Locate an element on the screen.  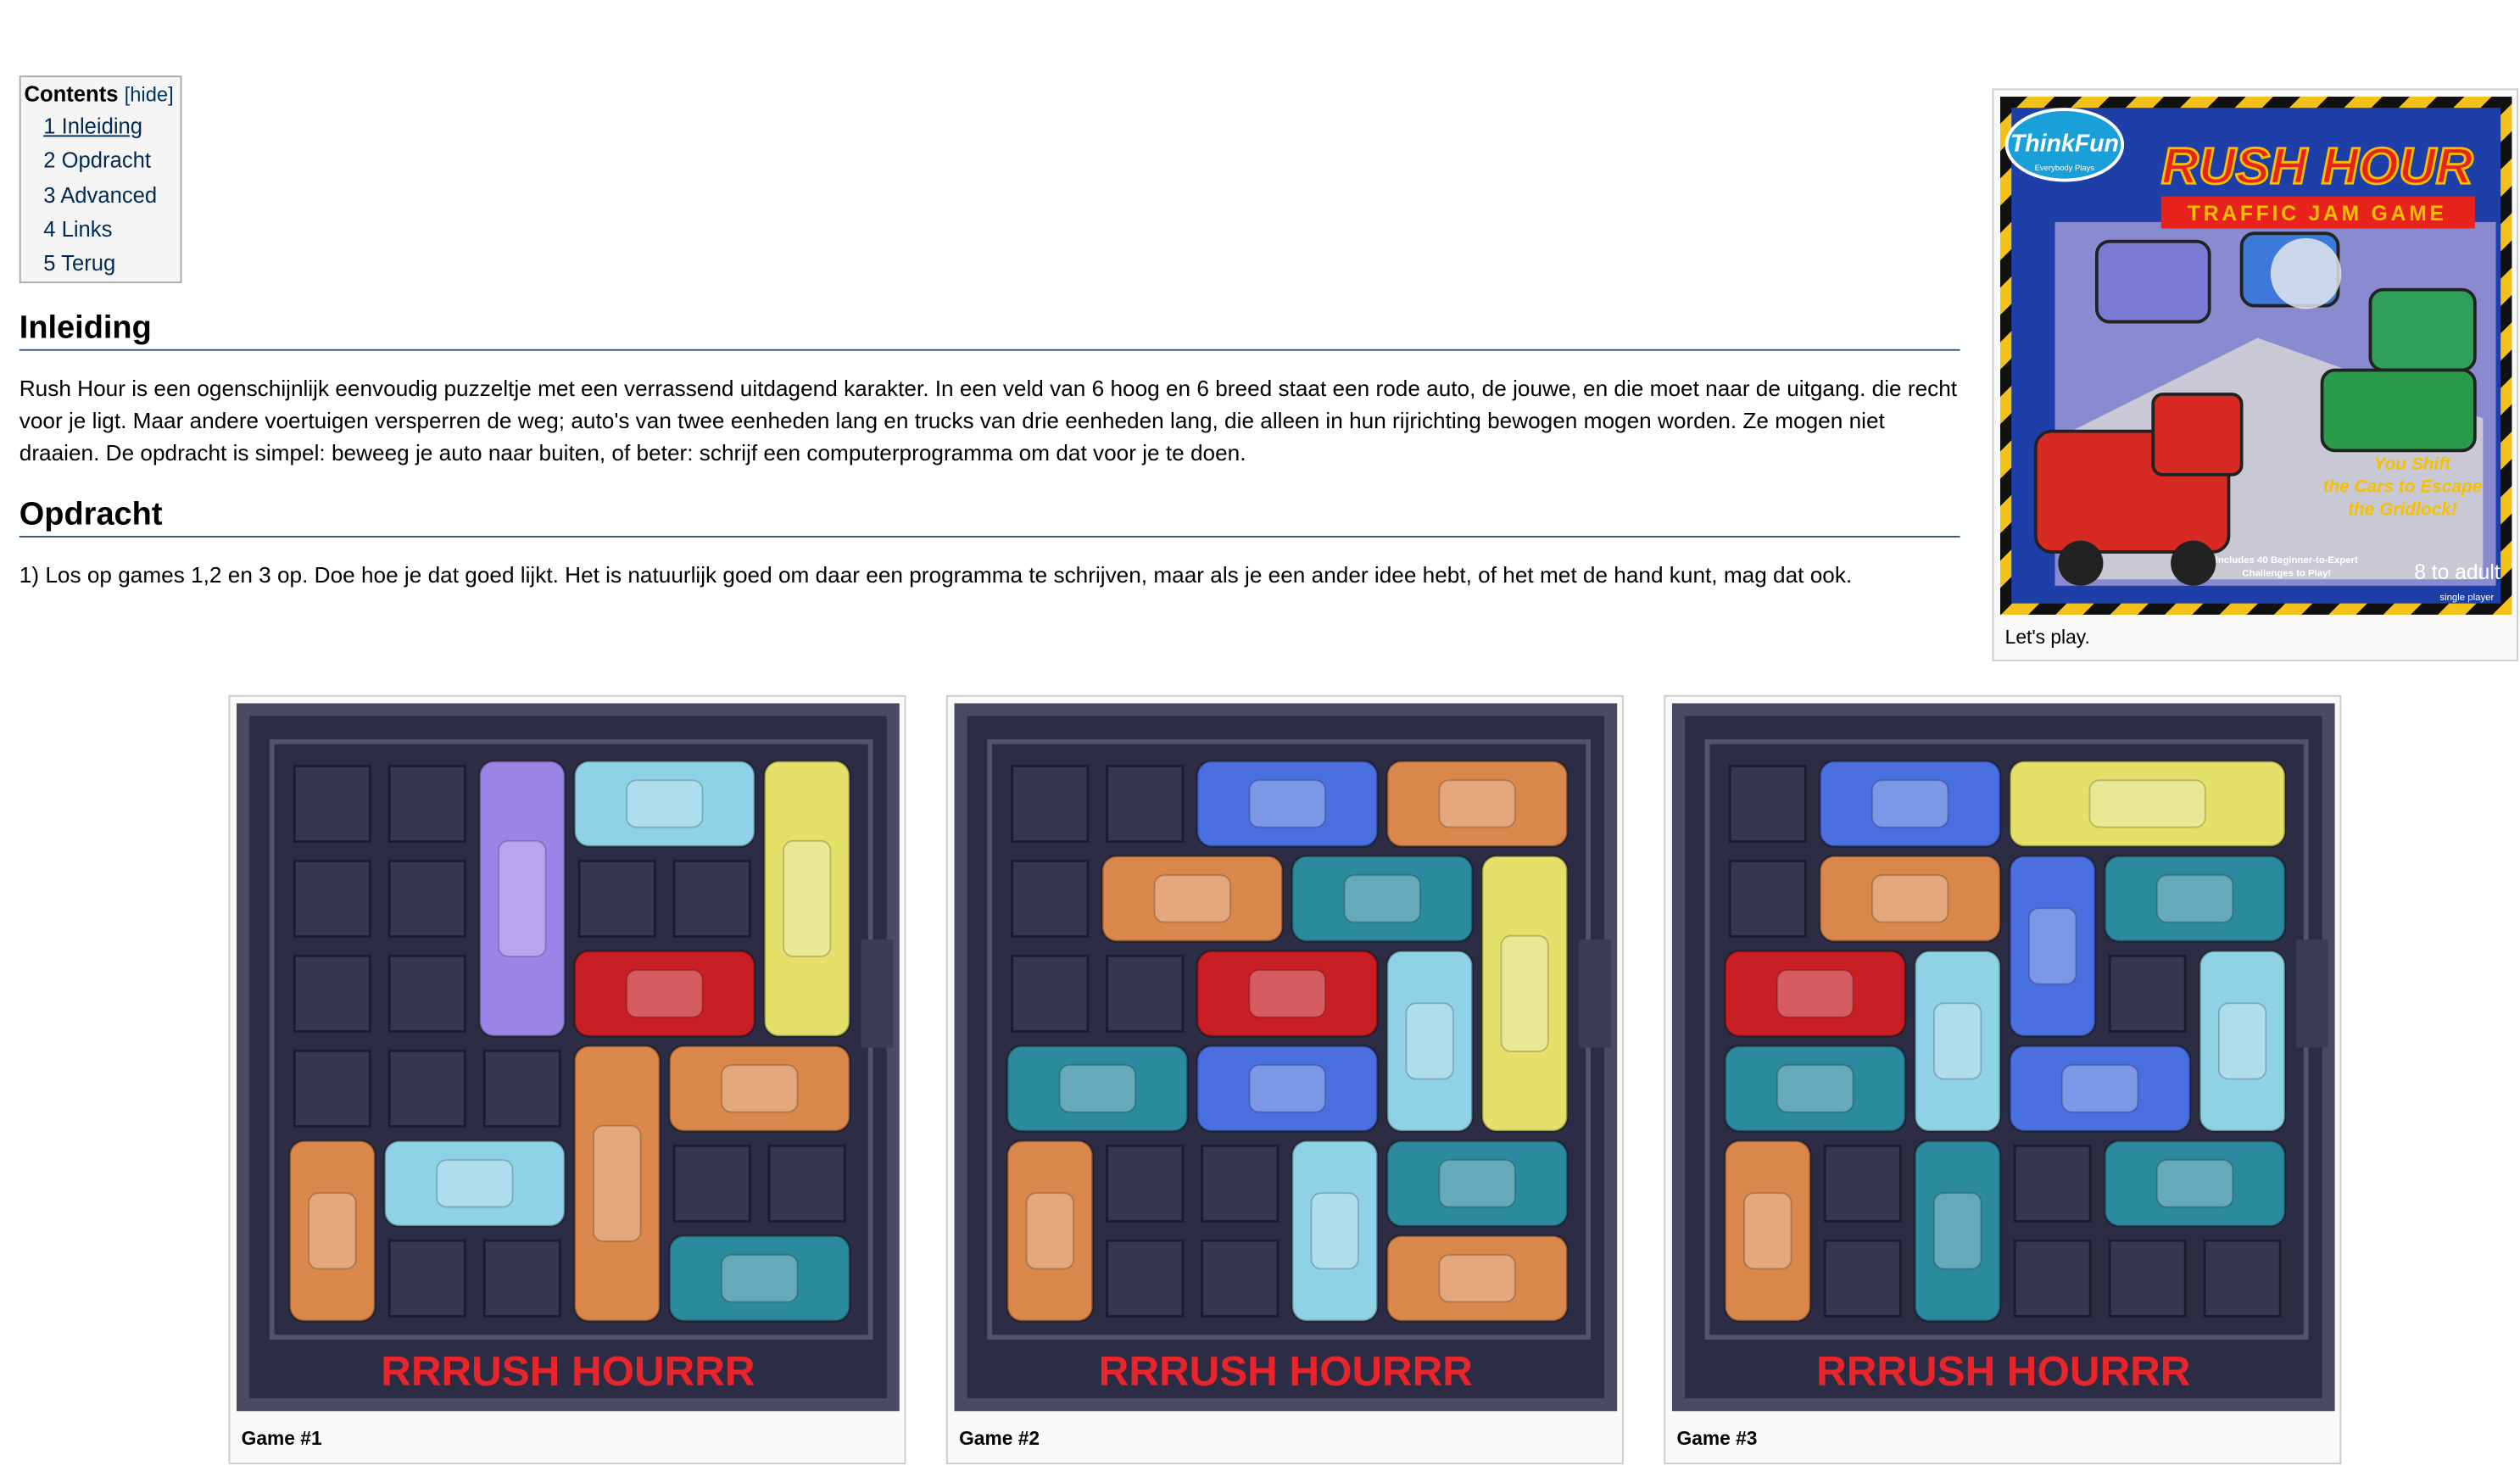
boxart-tagline-2: the Cars to Escape is located at coordinates (2403, 487).